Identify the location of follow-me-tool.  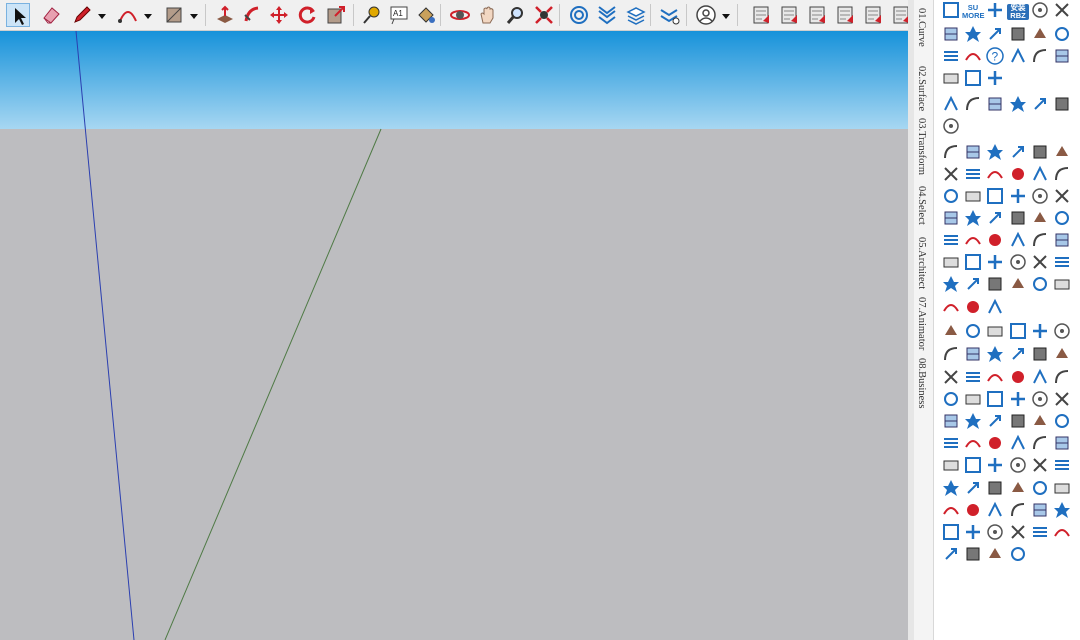
(252, 15).